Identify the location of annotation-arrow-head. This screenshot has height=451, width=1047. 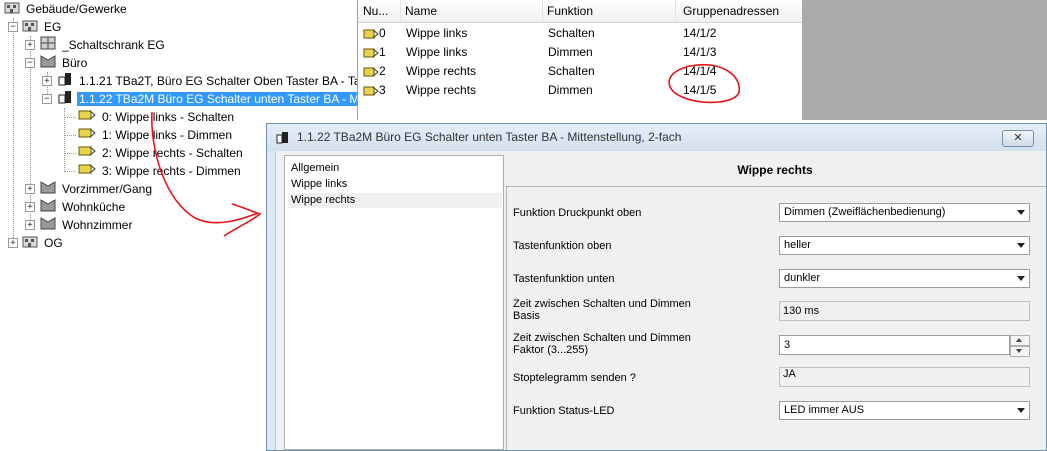
(242, 220).